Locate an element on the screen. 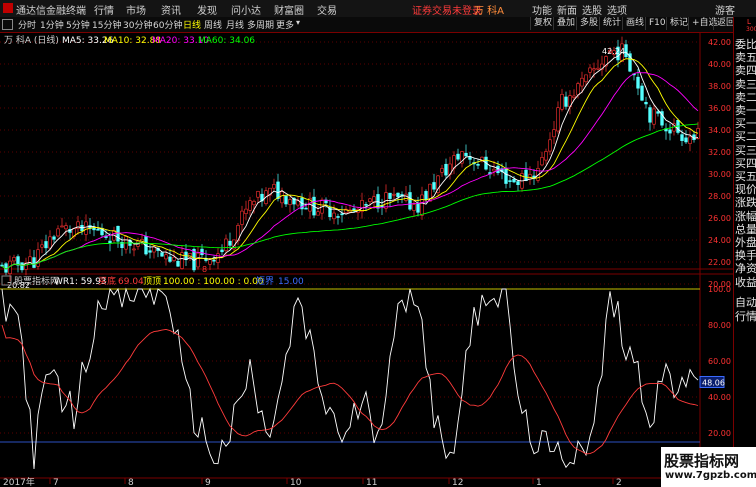  period-5min: 5分钟 is located at coordinates (78, 24).